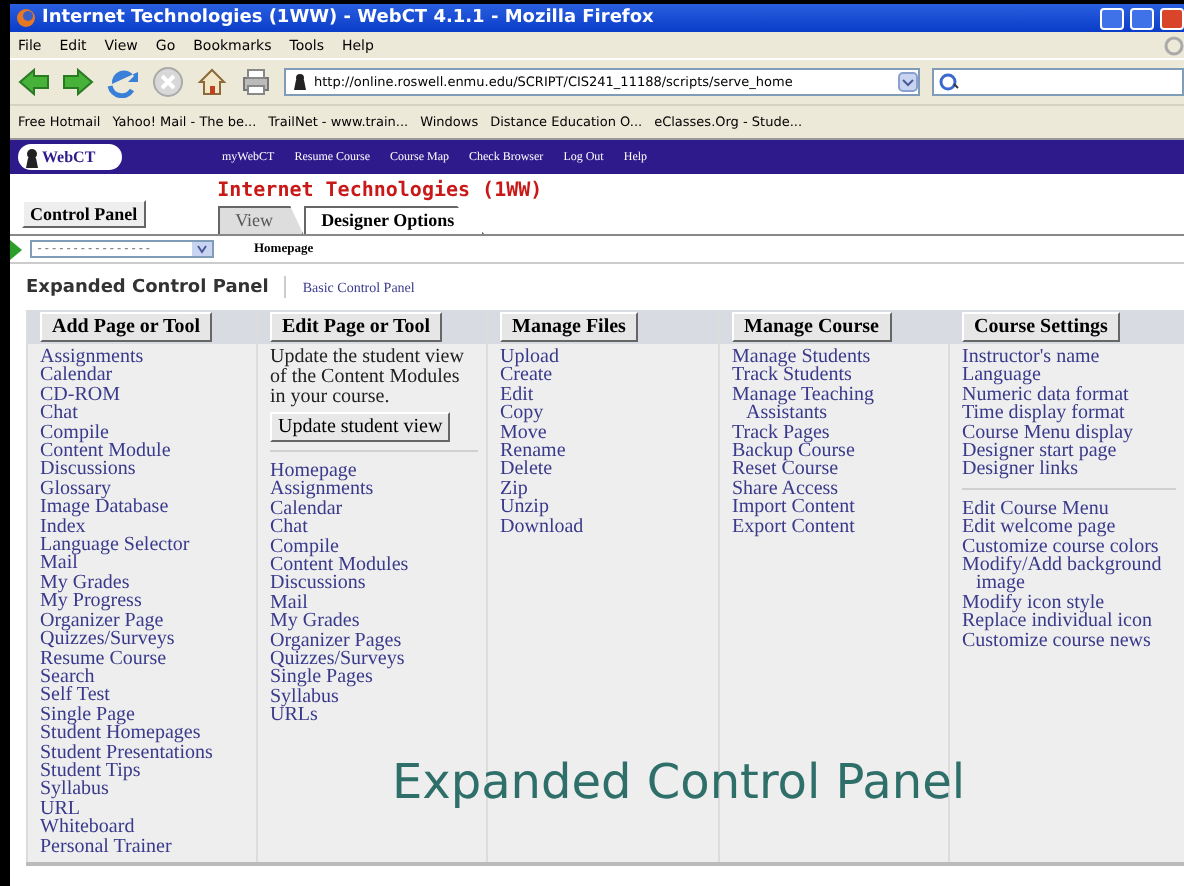  Describe the element at coordinates (374, 678) in the screenshot. I see `tool-link: Single Pages` at that location.